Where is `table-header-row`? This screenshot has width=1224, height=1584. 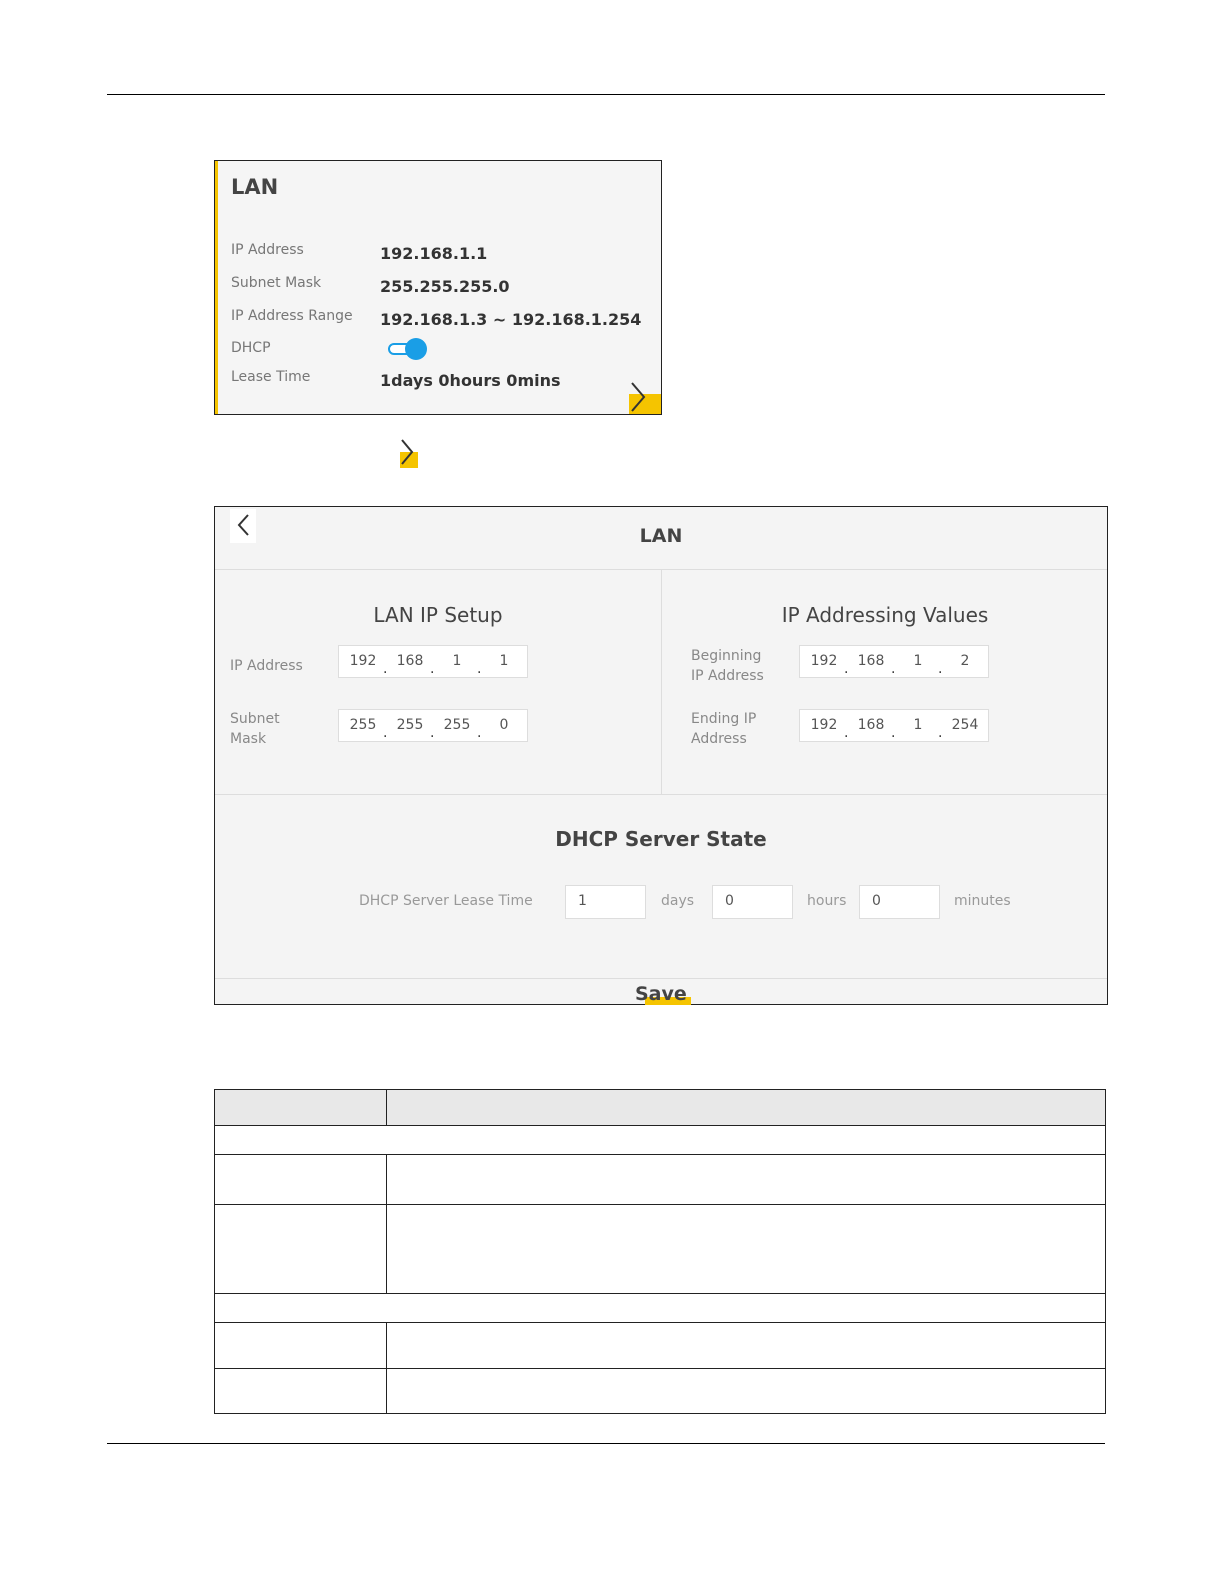 table-header-row is located at coordinates (660, 1107).